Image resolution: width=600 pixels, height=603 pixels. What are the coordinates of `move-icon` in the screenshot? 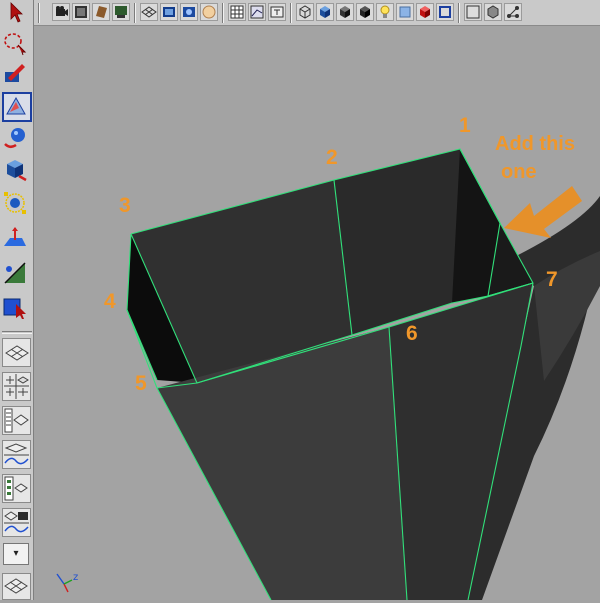 It's located at (17, 107).